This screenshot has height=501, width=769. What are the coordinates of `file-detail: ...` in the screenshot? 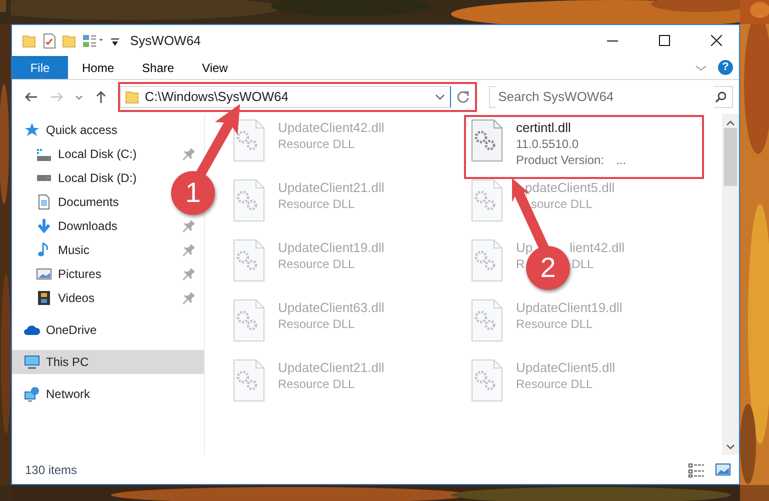 It's located at (621, 160).